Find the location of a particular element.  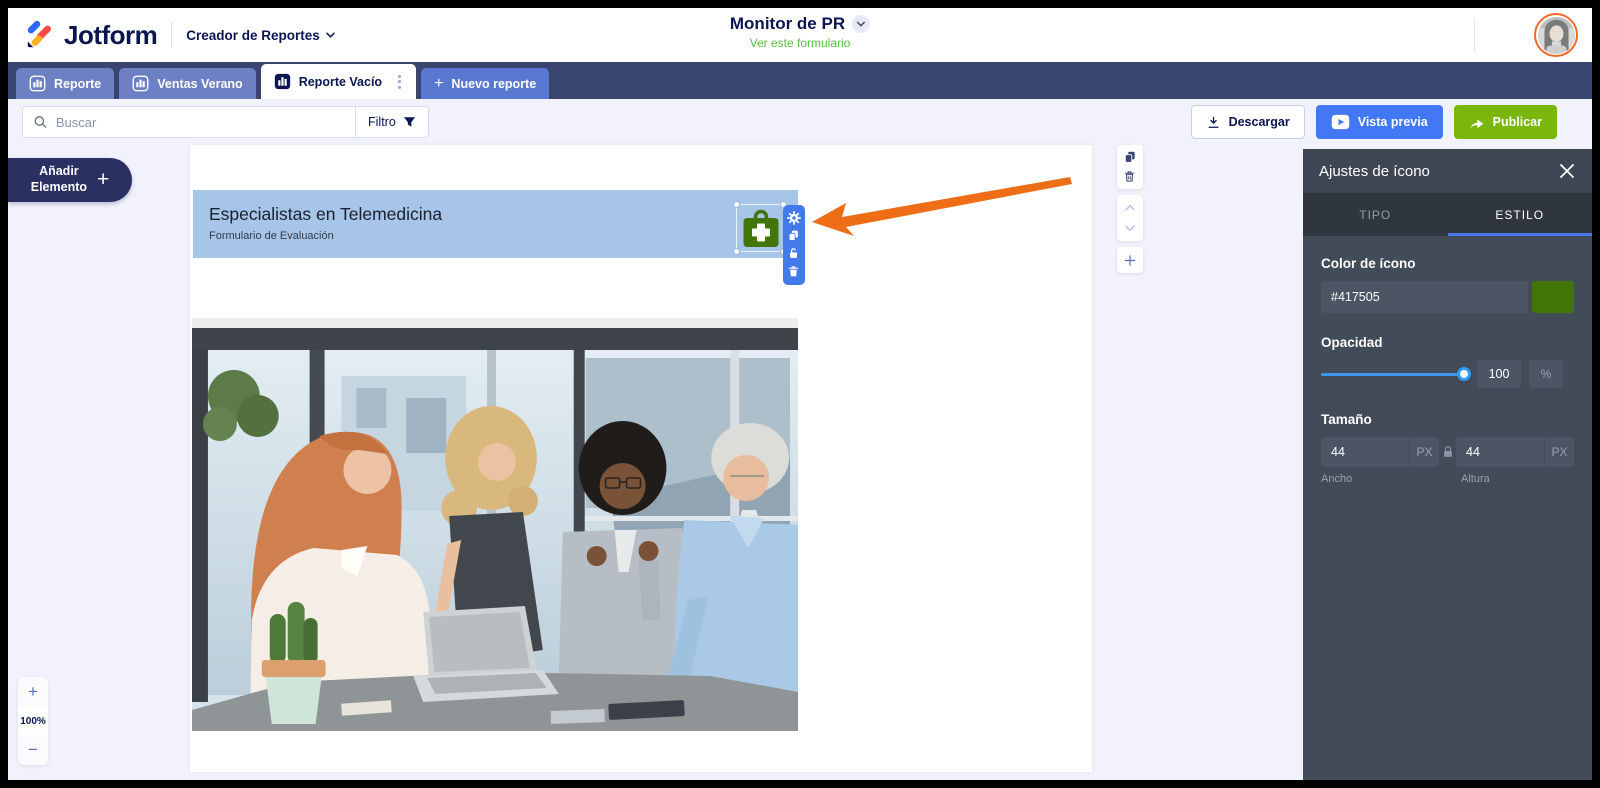

width-sublabel: Ancho is located at coordinates (1337, 479).